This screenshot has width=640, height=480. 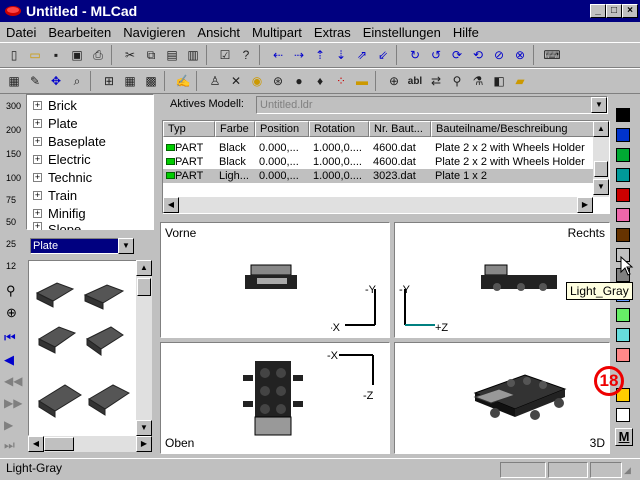 I want to click on menu-navigieren: Navigieren, so click(x=154, y=32).